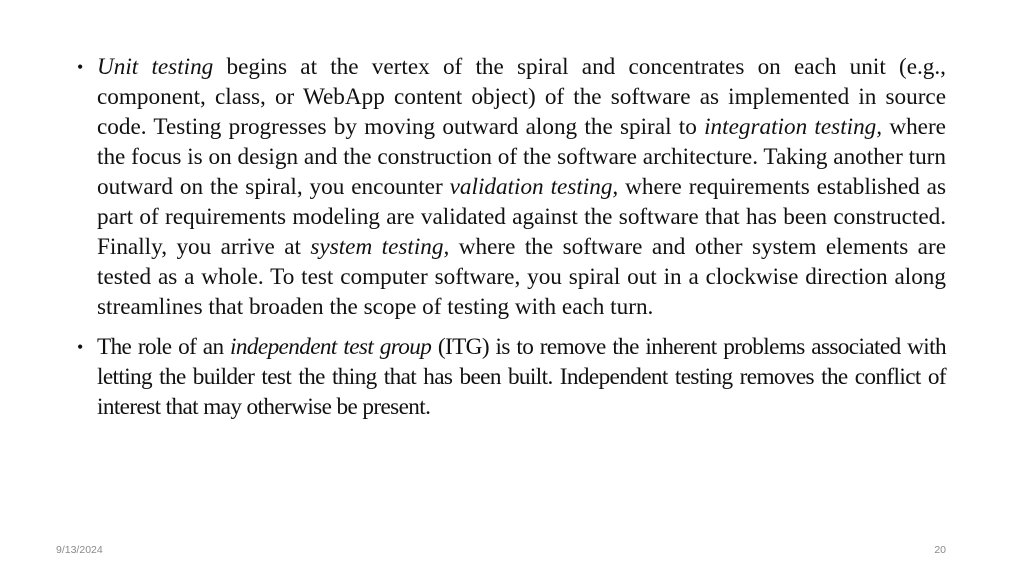 The width and height of the screenshot is (1024, 576). What do you see at coordinates (380, 247) in the screenshot?
I see `term-system-testing: system testing,` at bounding box center [380, 247].